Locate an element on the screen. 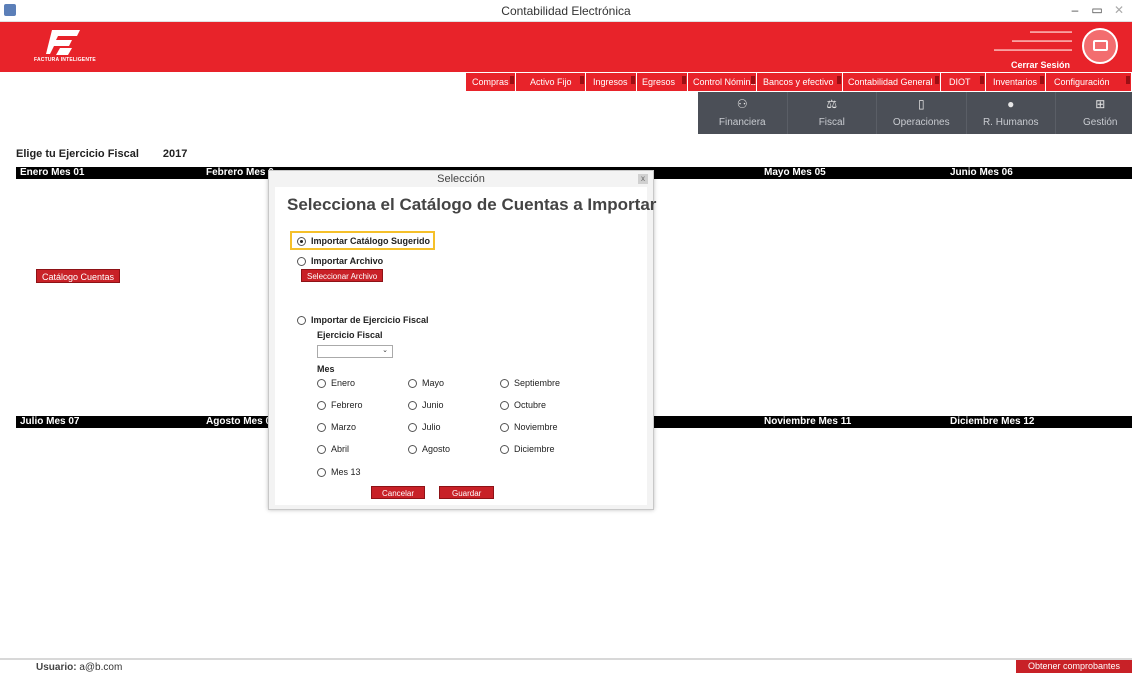 This screenshot has width=1132, height=673. radio-month-mayo: Mayo is located at coordinates (426, 383).